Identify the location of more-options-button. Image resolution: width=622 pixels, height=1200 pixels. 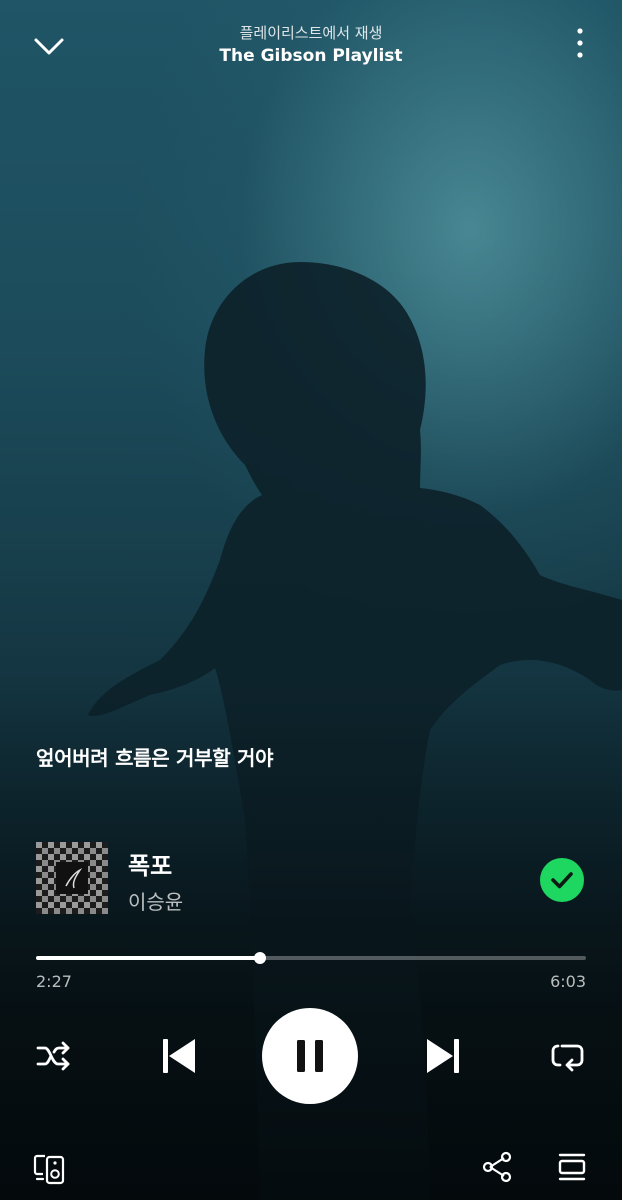
(580, 44).